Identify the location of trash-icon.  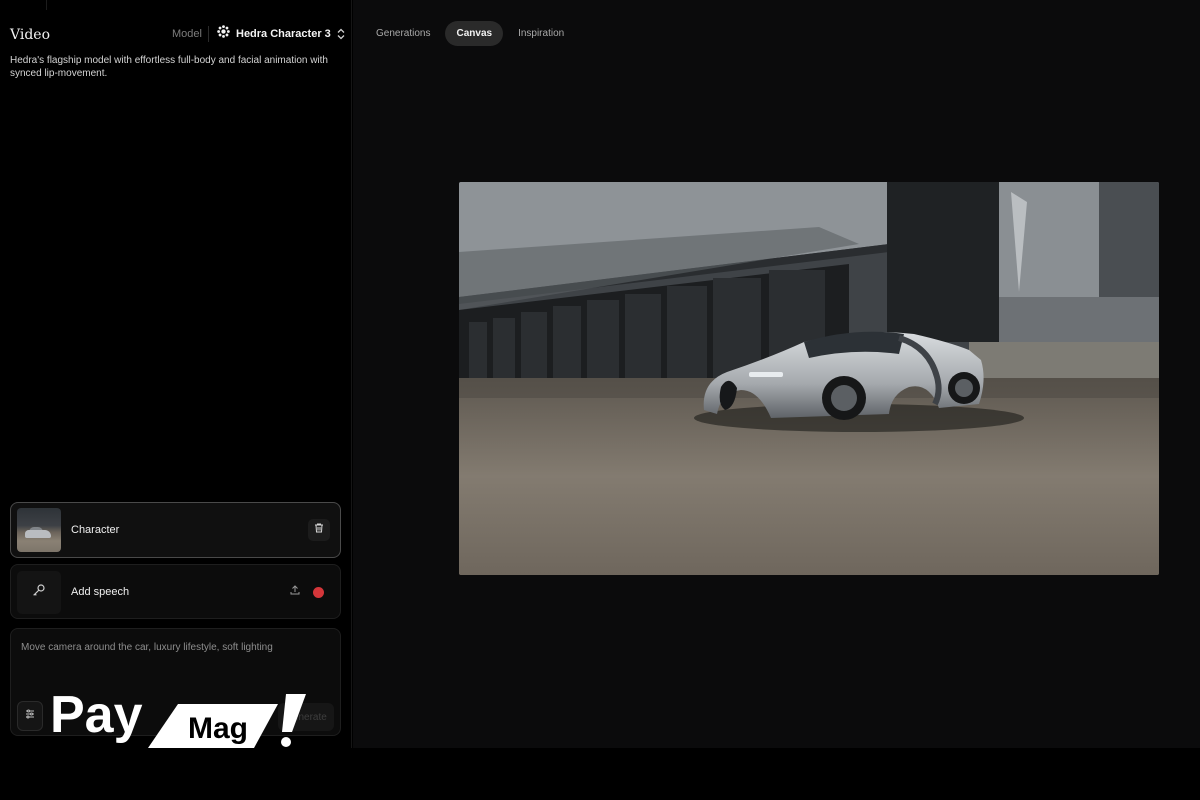
(319, 530).